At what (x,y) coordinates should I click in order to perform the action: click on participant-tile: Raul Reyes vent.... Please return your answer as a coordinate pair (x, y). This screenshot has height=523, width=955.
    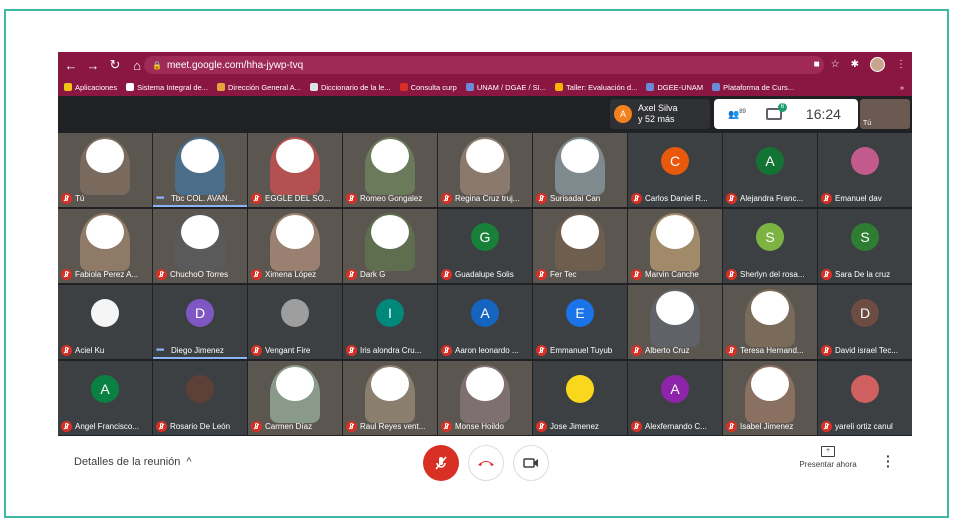
    Looking at the image, I should click on (390, 398).